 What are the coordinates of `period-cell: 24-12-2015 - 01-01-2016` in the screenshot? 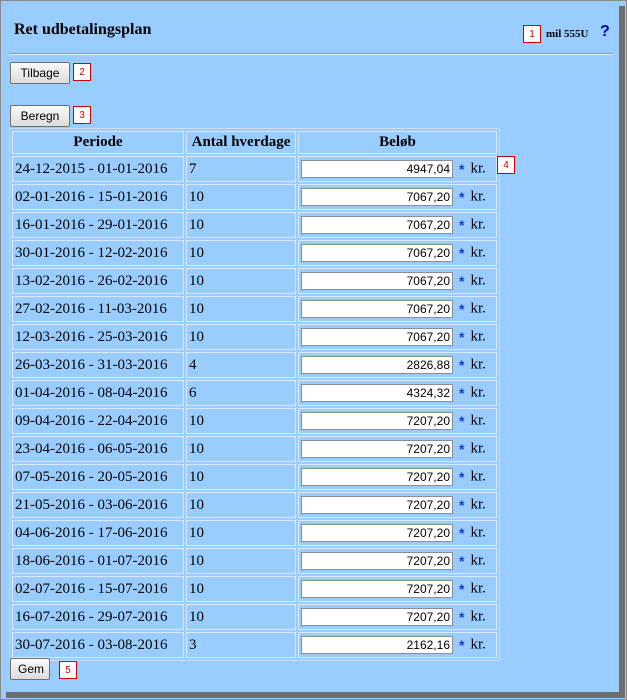 It's located at (98, 169).